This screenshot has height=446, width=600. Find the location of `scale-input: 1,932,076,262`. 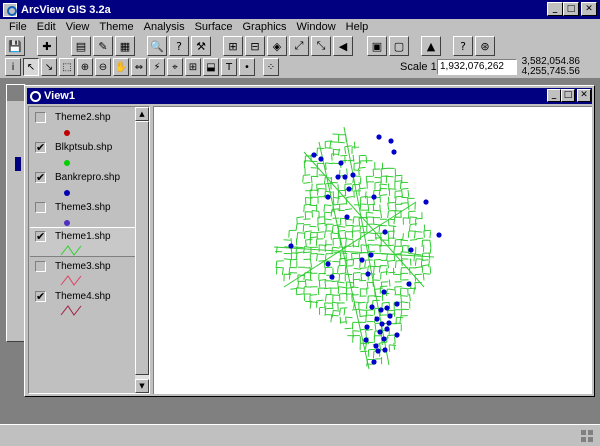

scale-input: 1,932,076,262 is located at coordinates (477, 67).